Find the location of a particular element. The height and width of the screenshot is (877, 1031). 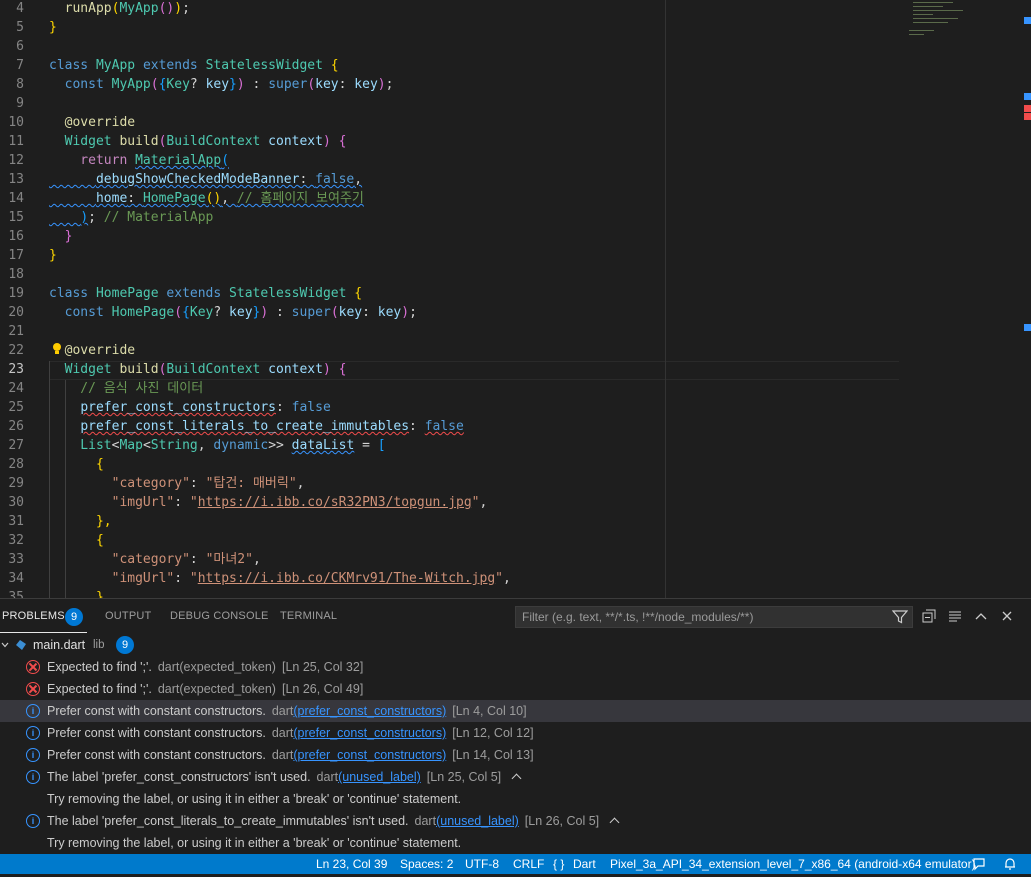

line-code: Widget build(BuildContext context) { is located at coordinates (198, 369).